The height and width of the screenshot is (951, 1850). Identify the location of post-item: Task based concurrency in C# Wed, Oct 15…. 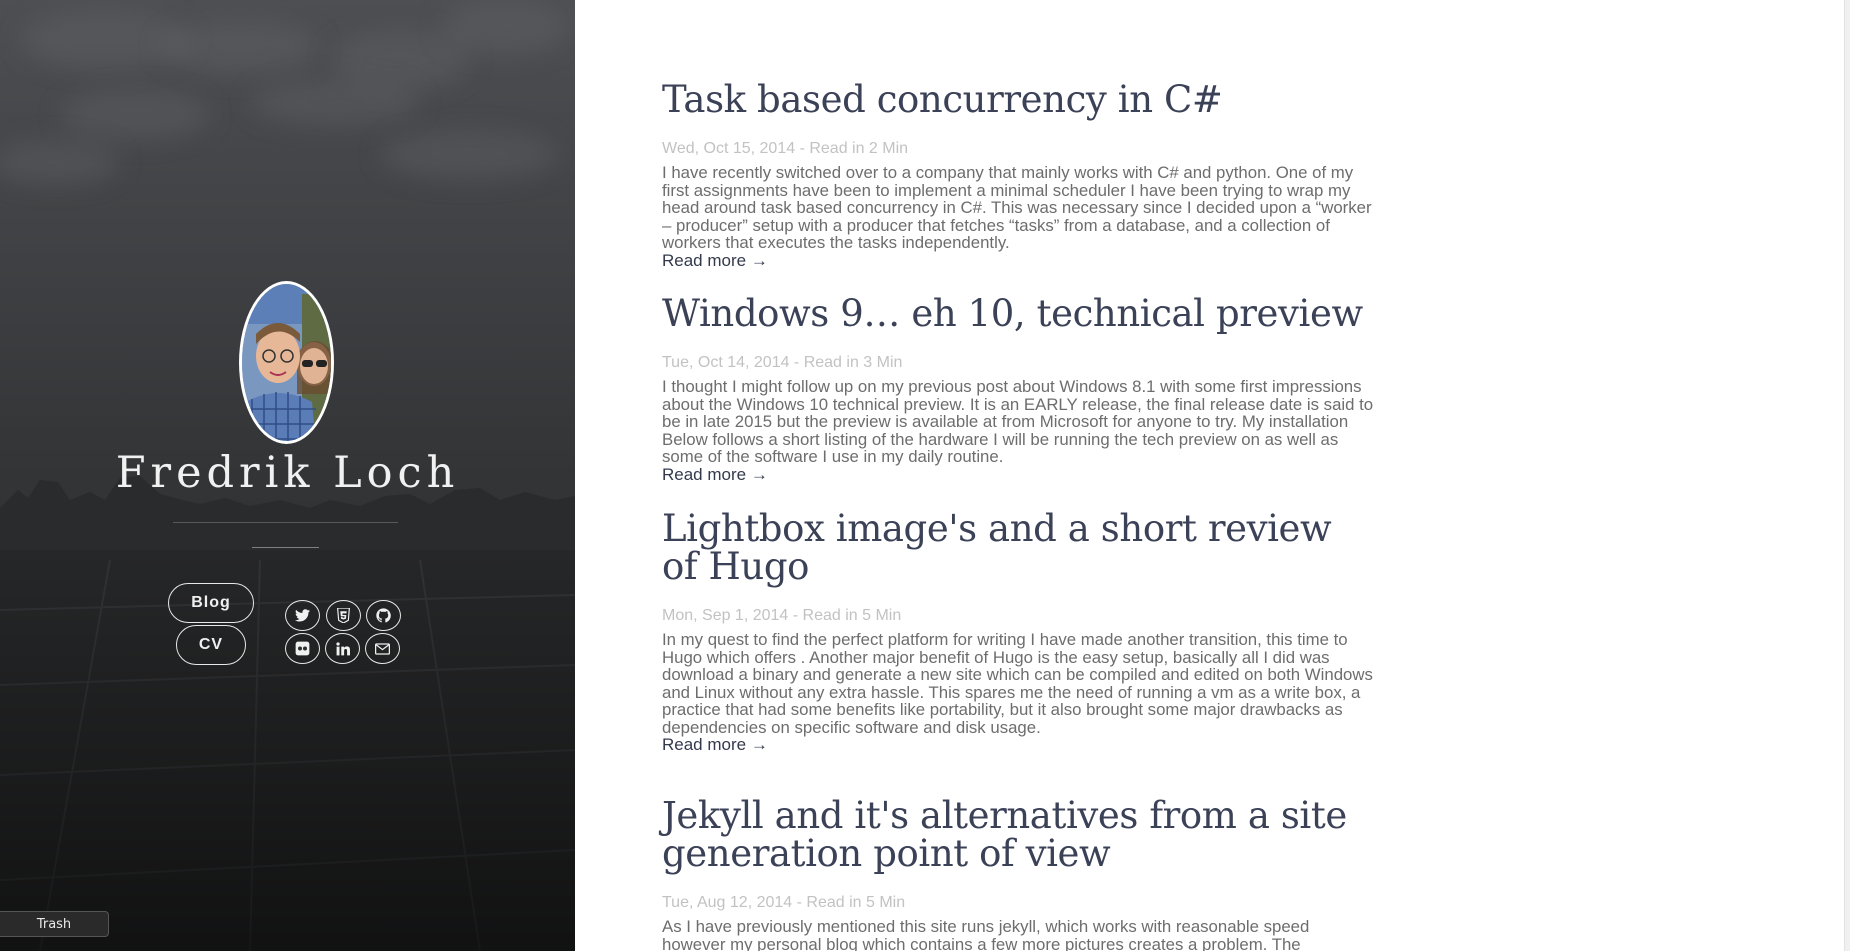
(1018, 175).